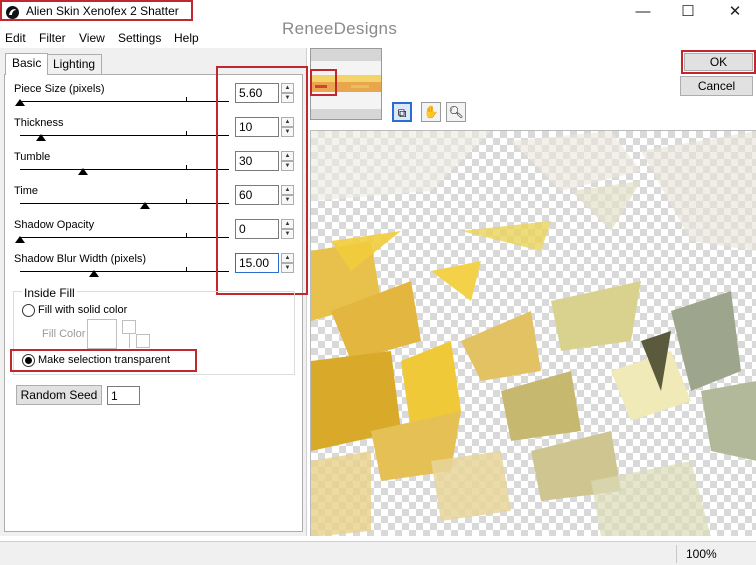  What do you see at coordinates (262, 180) in the screenshot?
I see `params-highlight-box` at bounding box center [262, 180].